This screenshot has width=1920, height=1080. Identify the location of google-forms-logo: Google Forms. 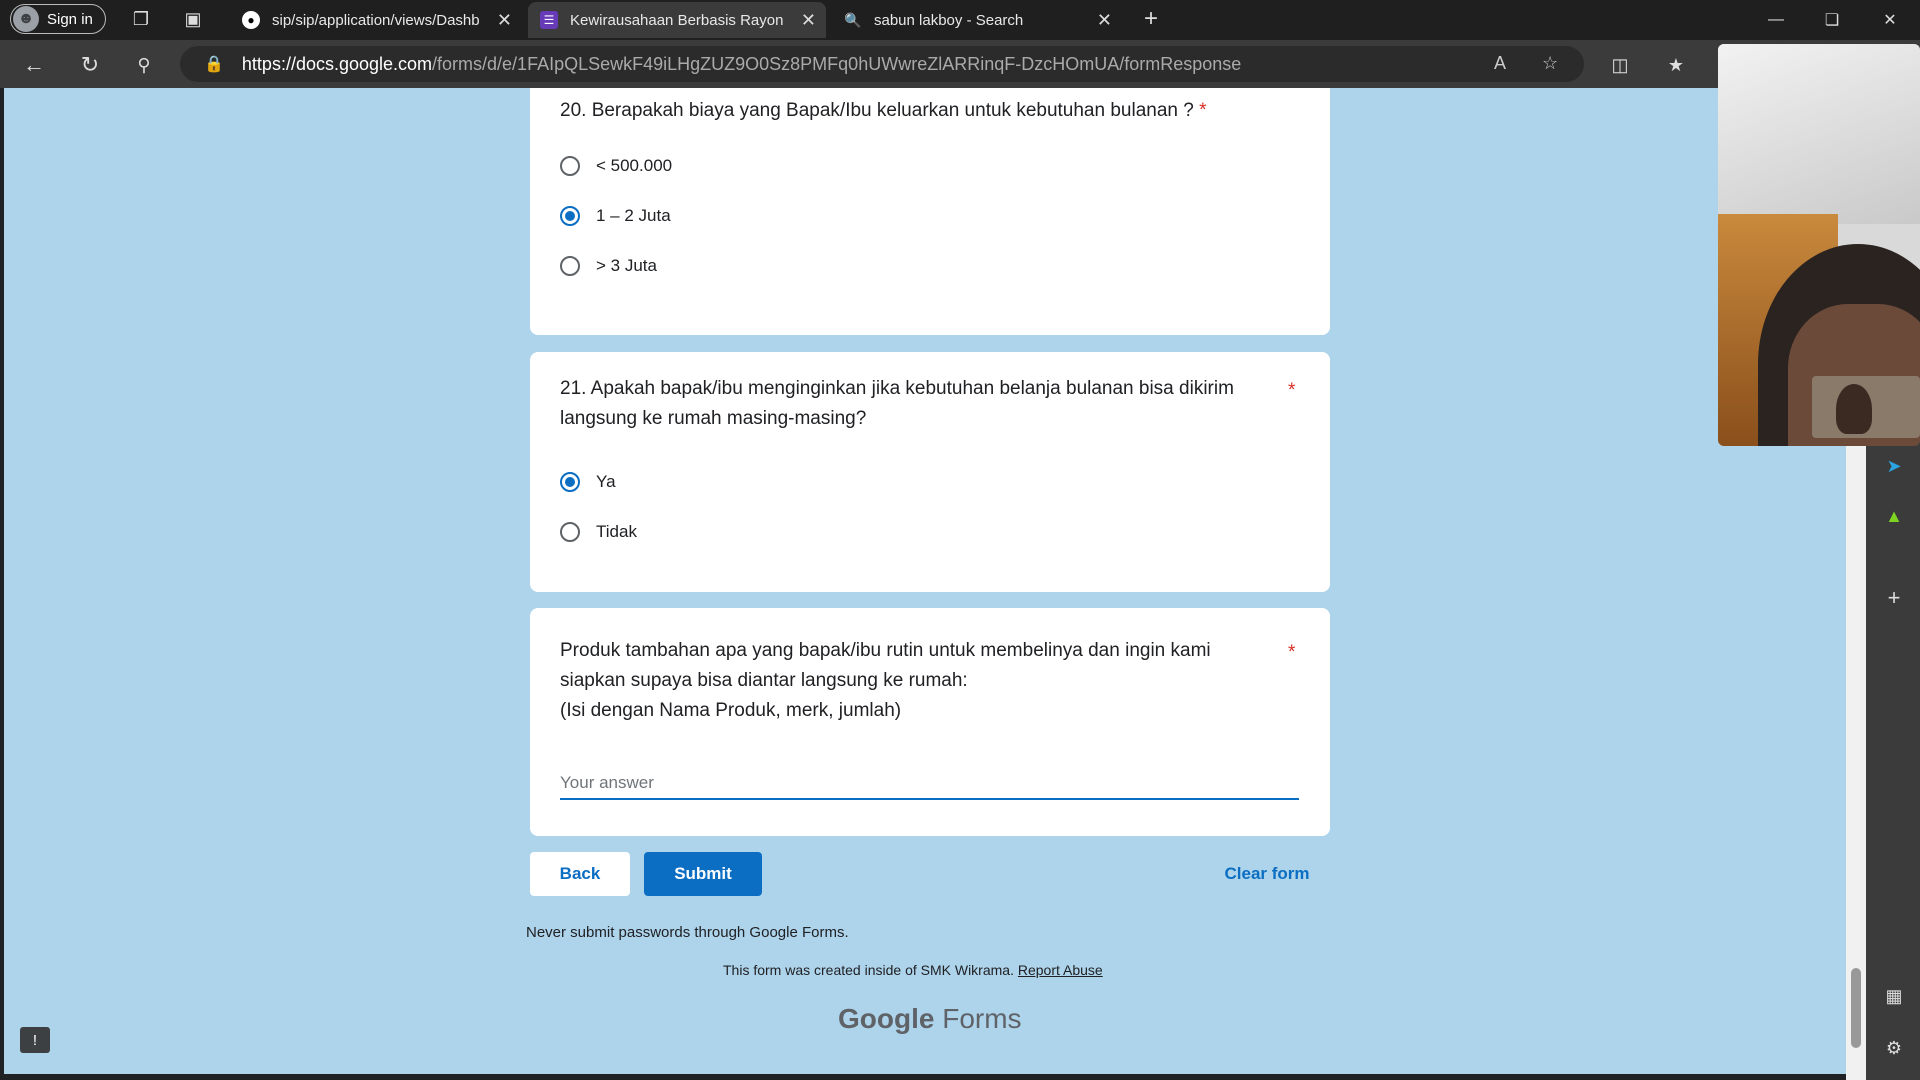
(930, 1018).